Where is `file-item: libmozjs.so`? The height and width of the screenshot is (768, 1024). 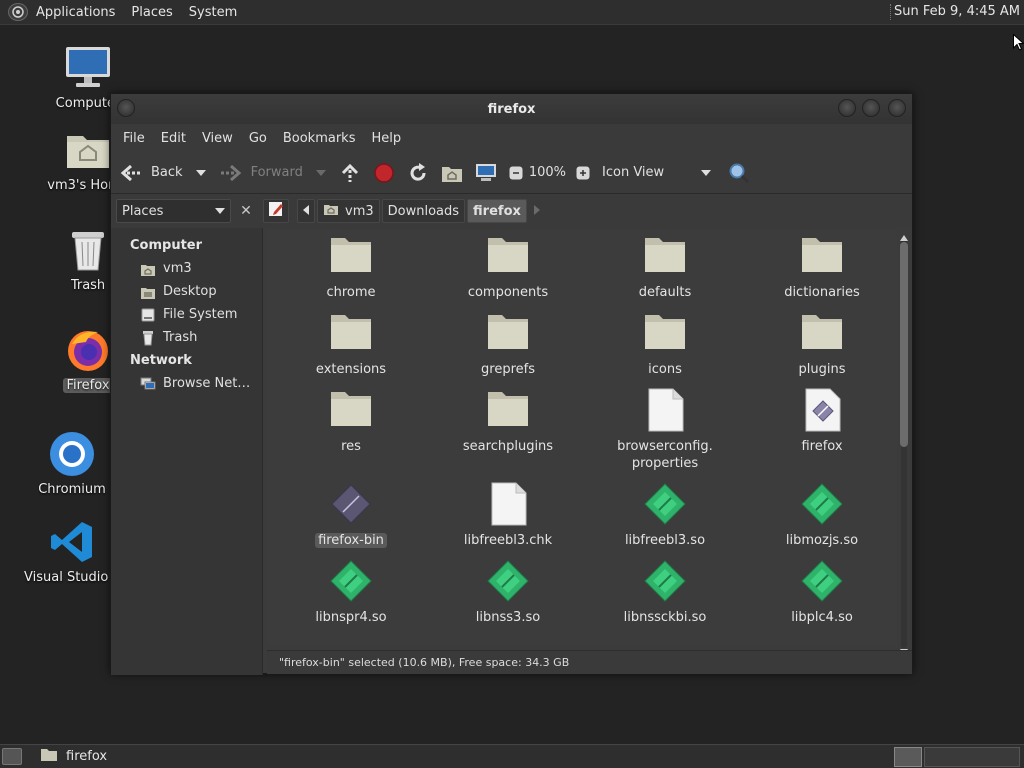
file-item: libmozjs.so is located at coordinates (822, 515).